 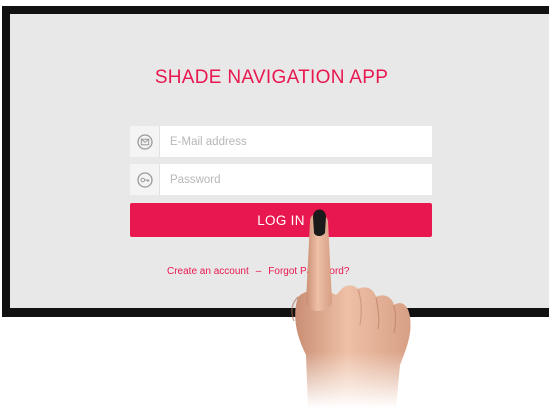 I want to click on app-title: SHADE NAVIGATION APP, so click(x=271, y=77).